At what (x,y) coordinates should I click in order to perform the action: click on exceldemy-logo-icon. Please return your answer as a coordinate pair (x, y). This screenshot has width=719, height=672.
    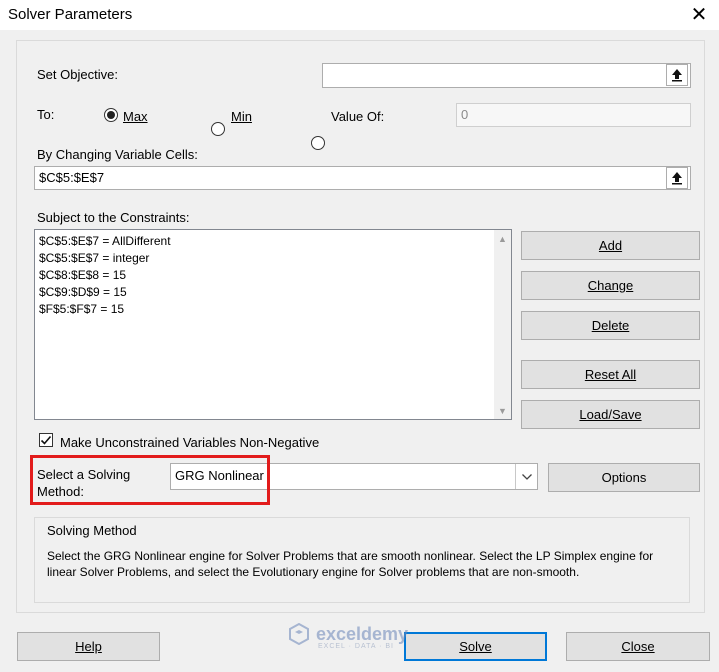
    Looking at the image, I should click on (299, 634).